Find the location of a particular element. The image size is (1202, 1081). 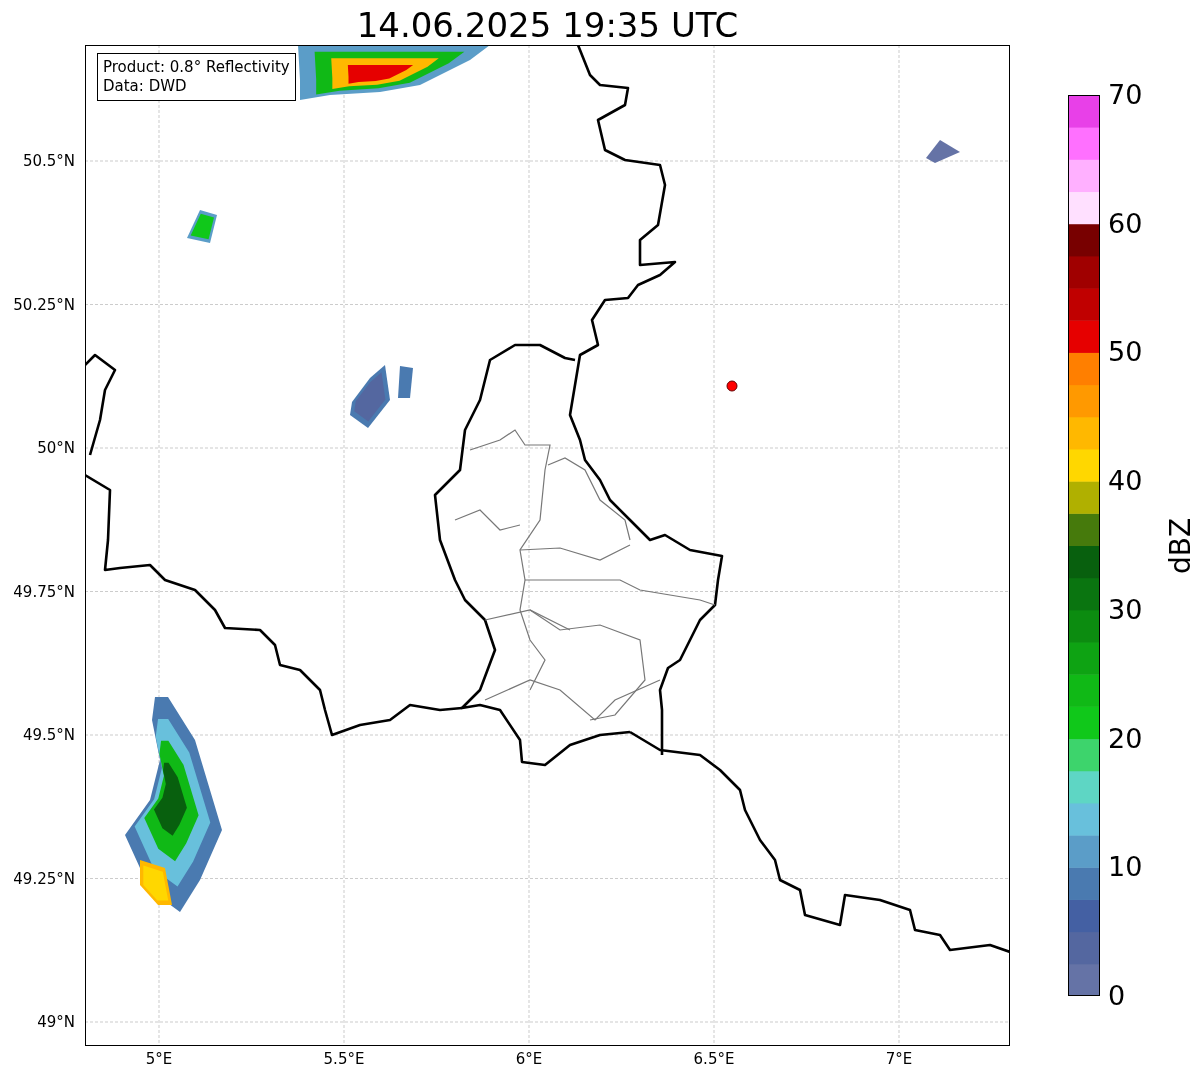

axis-label: 50.5°N is located at coordinates (48, 161).